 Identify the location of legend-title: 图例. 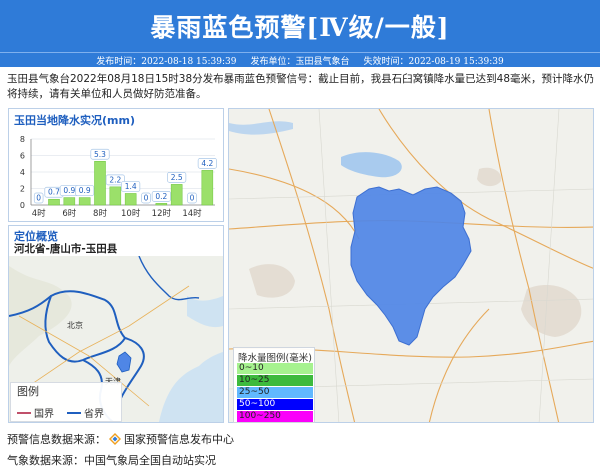
(28, 391).